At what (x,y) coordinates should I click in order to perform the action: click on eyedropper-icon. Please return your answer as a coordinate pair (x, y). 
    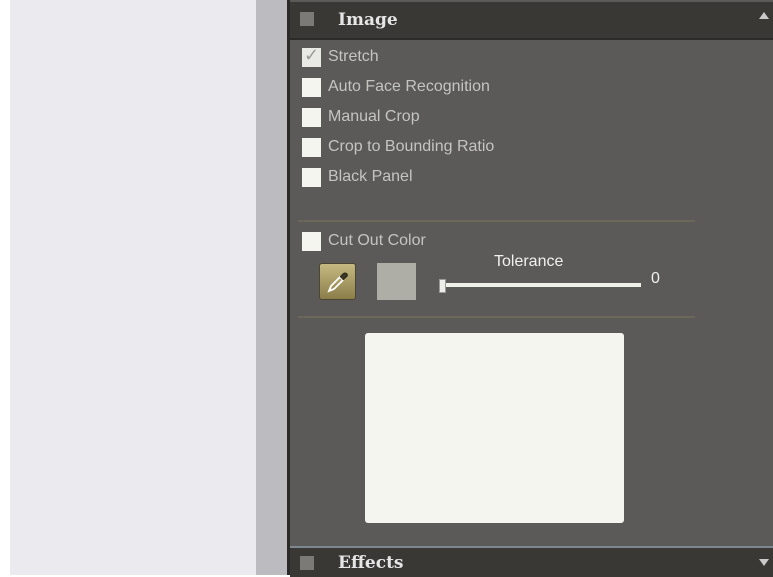
    Looking at the image, I should click on (337, 282).